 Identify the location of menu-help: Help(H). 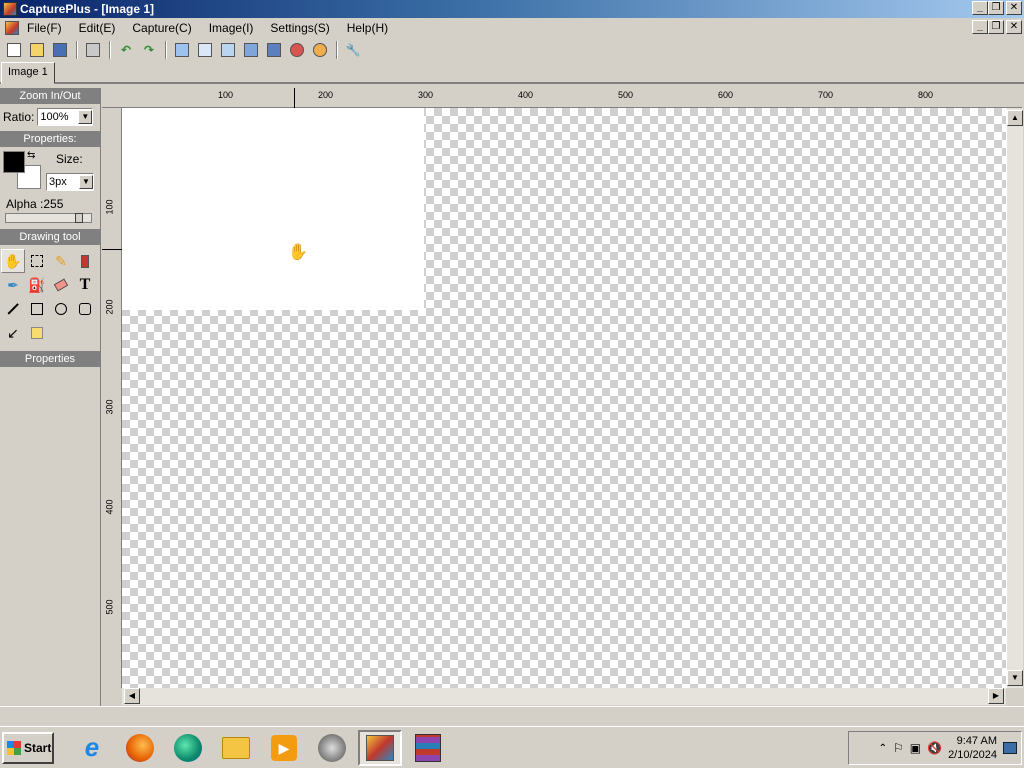
(367, 28).